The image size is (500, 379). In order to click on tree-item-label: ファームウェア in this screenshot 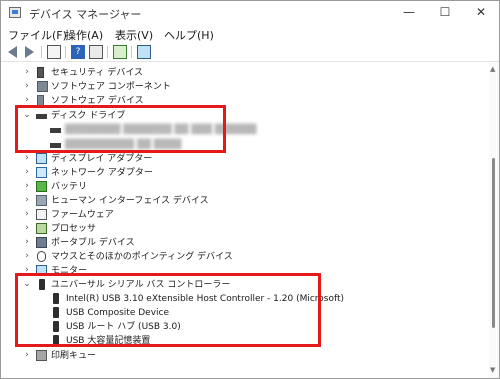, I will do `click(82, 215)`.